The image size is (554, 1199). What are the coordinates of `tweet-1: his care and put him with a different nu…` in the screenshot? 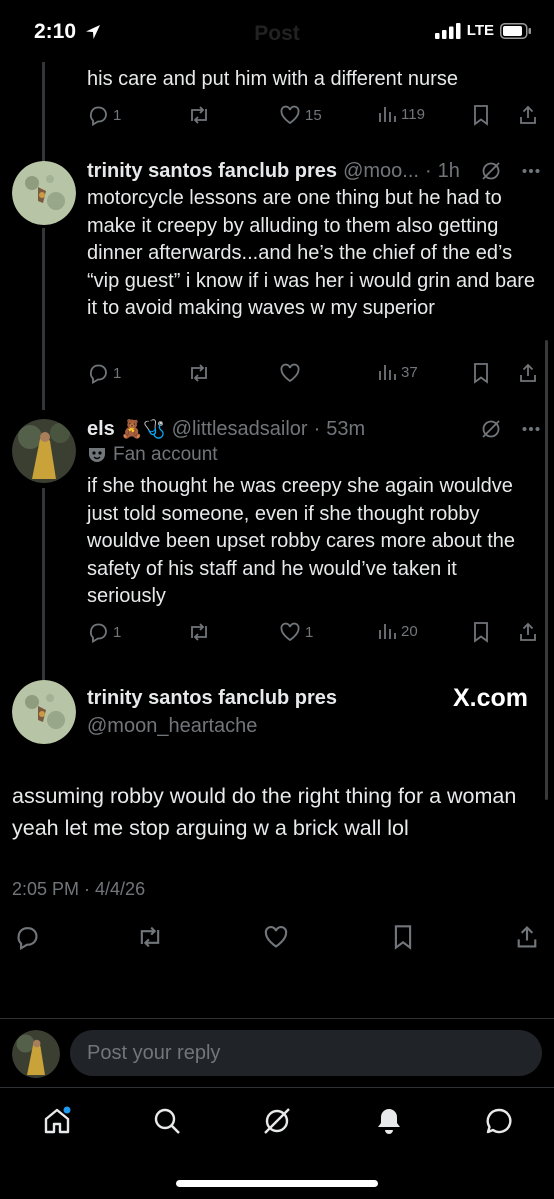 It's located at (277, 101).